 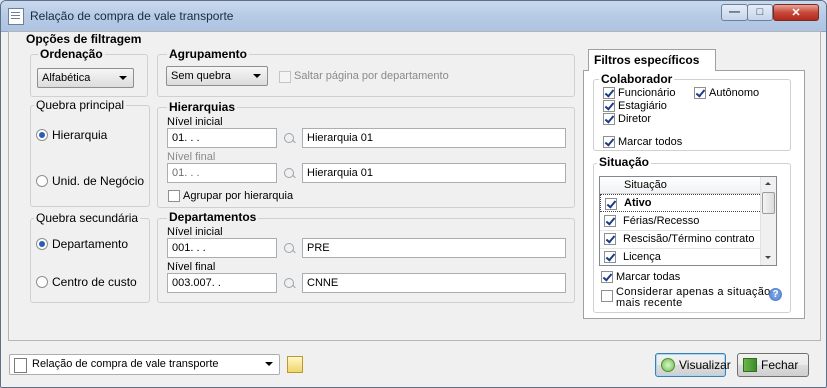 What do you see at coordinates (705, 365) in the screenshot?
I see `visualizar-label: Visualizar` at bounding box center [705, 365].